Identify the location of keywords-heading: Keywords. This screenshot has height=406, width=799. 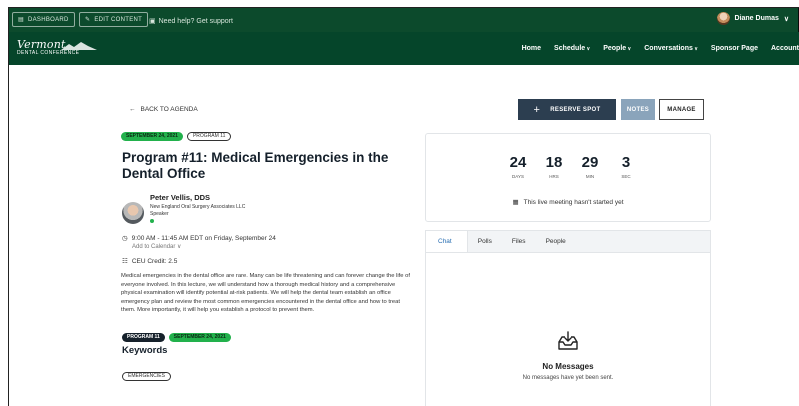
(145, 350).